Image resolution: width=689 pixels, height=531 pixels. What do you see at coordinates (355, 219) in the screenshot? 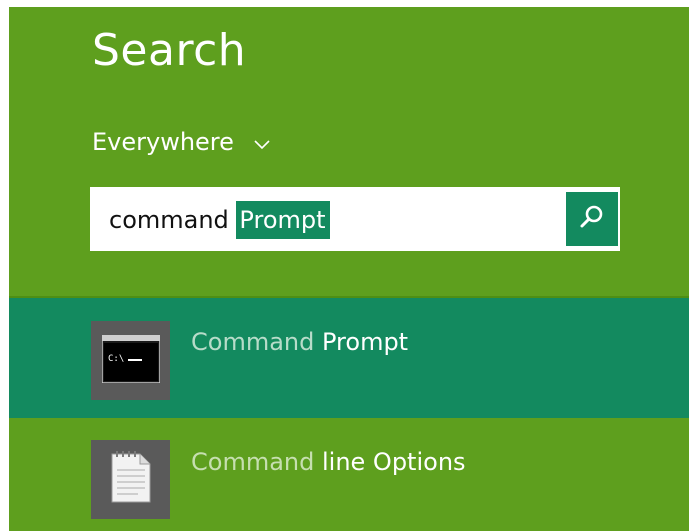
I see `search-box: command Prompt` at bounding box center [355, 219].